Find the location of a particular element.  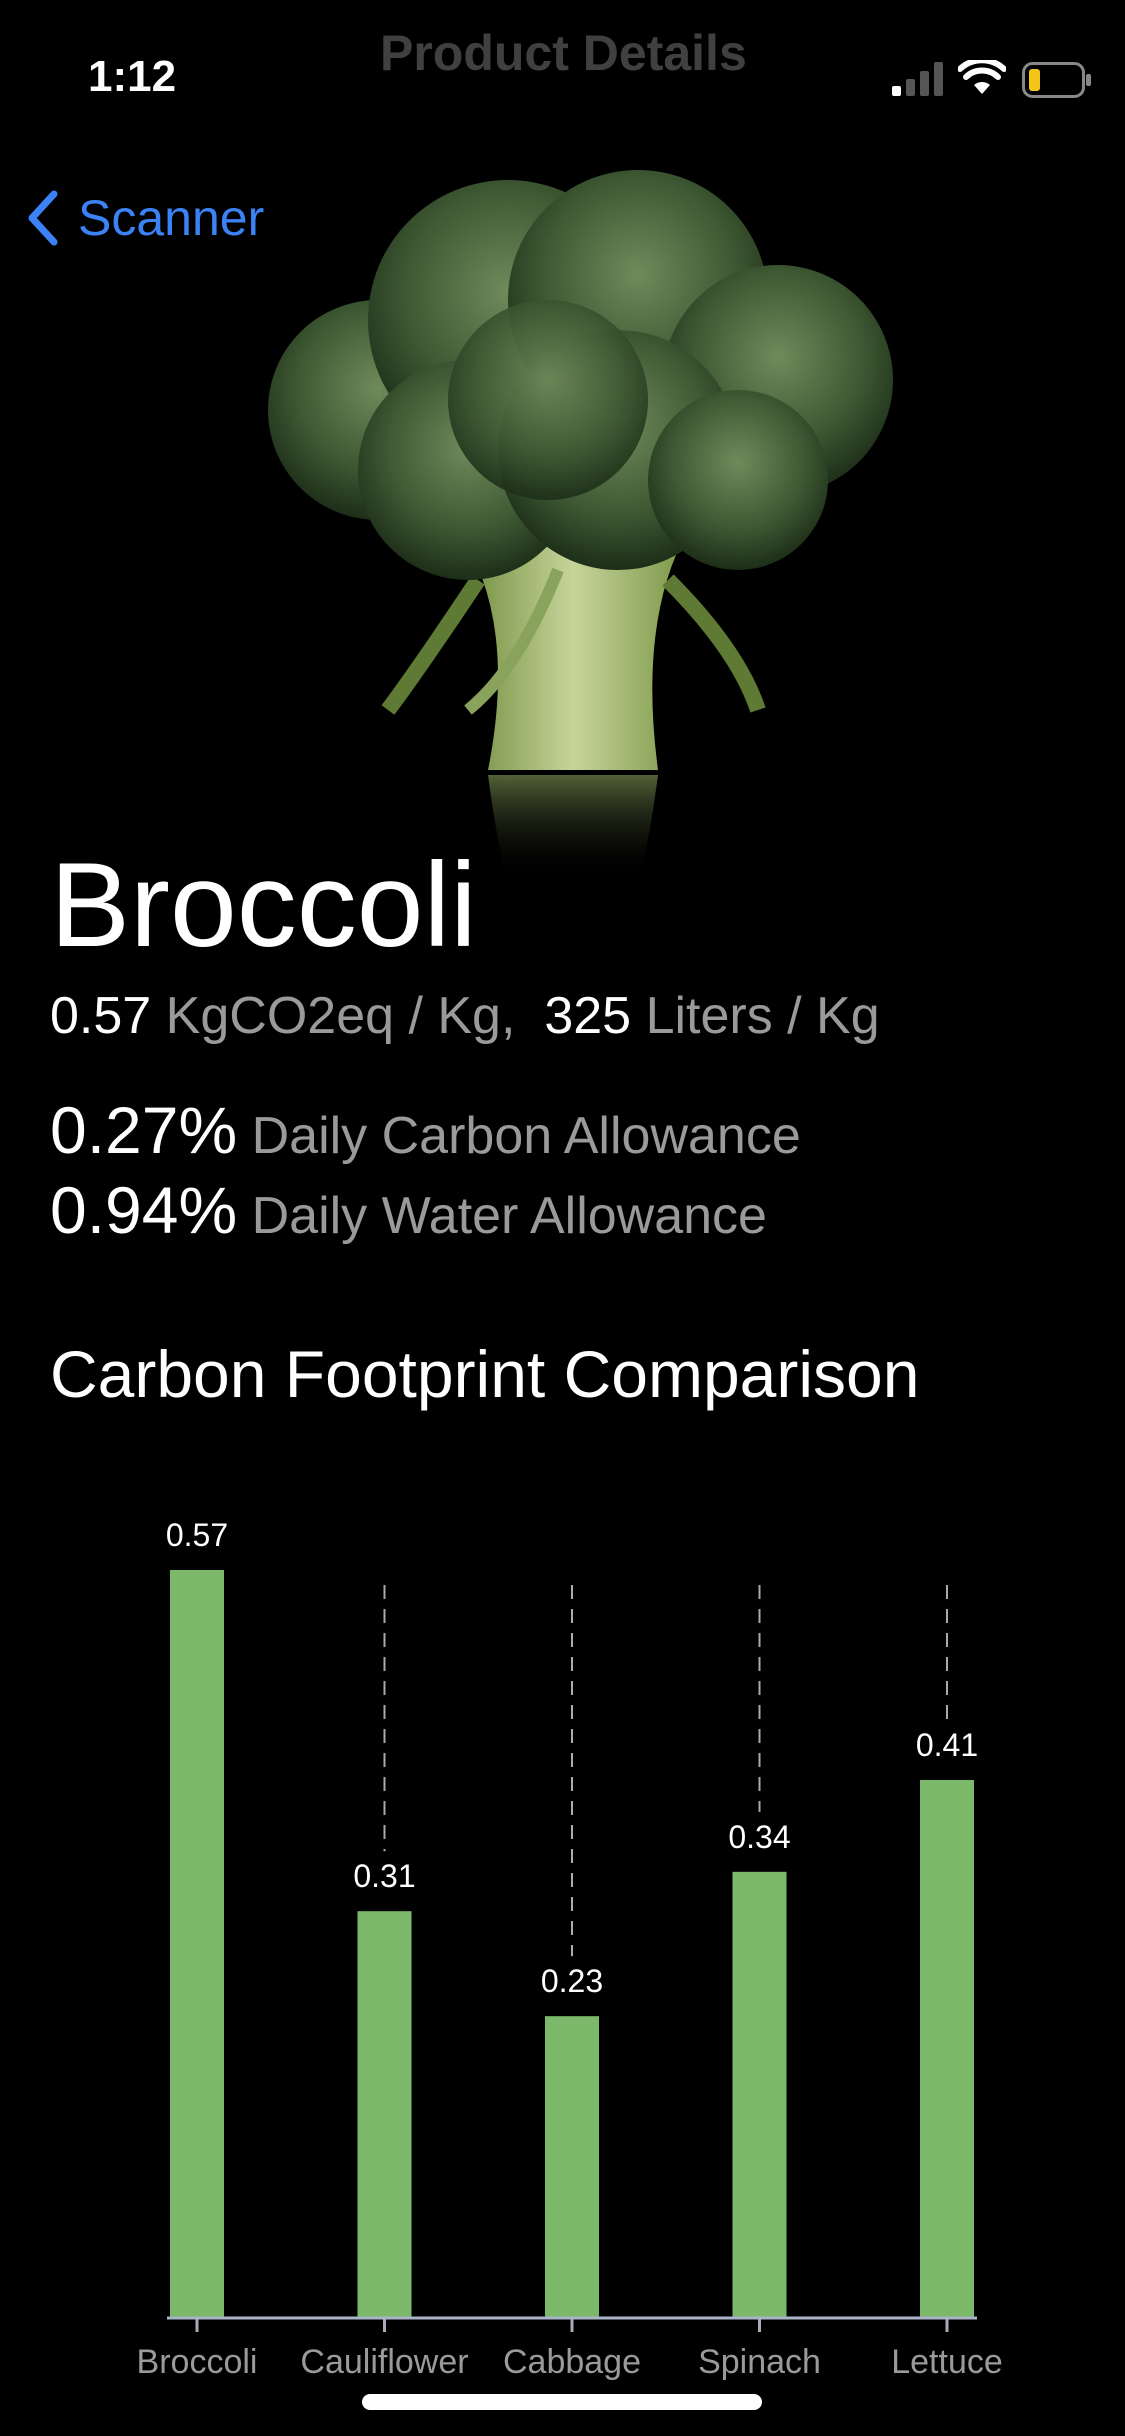

x-tick-label: Lettuce is located at coordinates (947, 2362).